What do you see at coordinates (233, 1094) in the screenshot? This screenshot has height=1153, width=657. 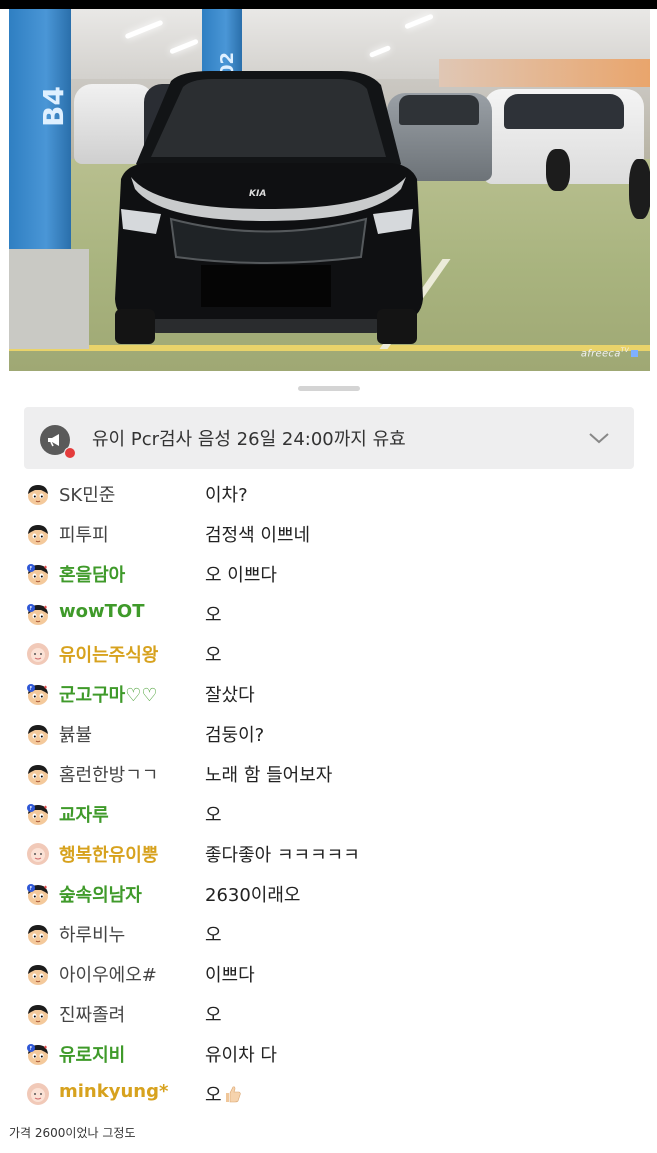 I see `thumbs-up-icon` at bounding box center [233, 1094].